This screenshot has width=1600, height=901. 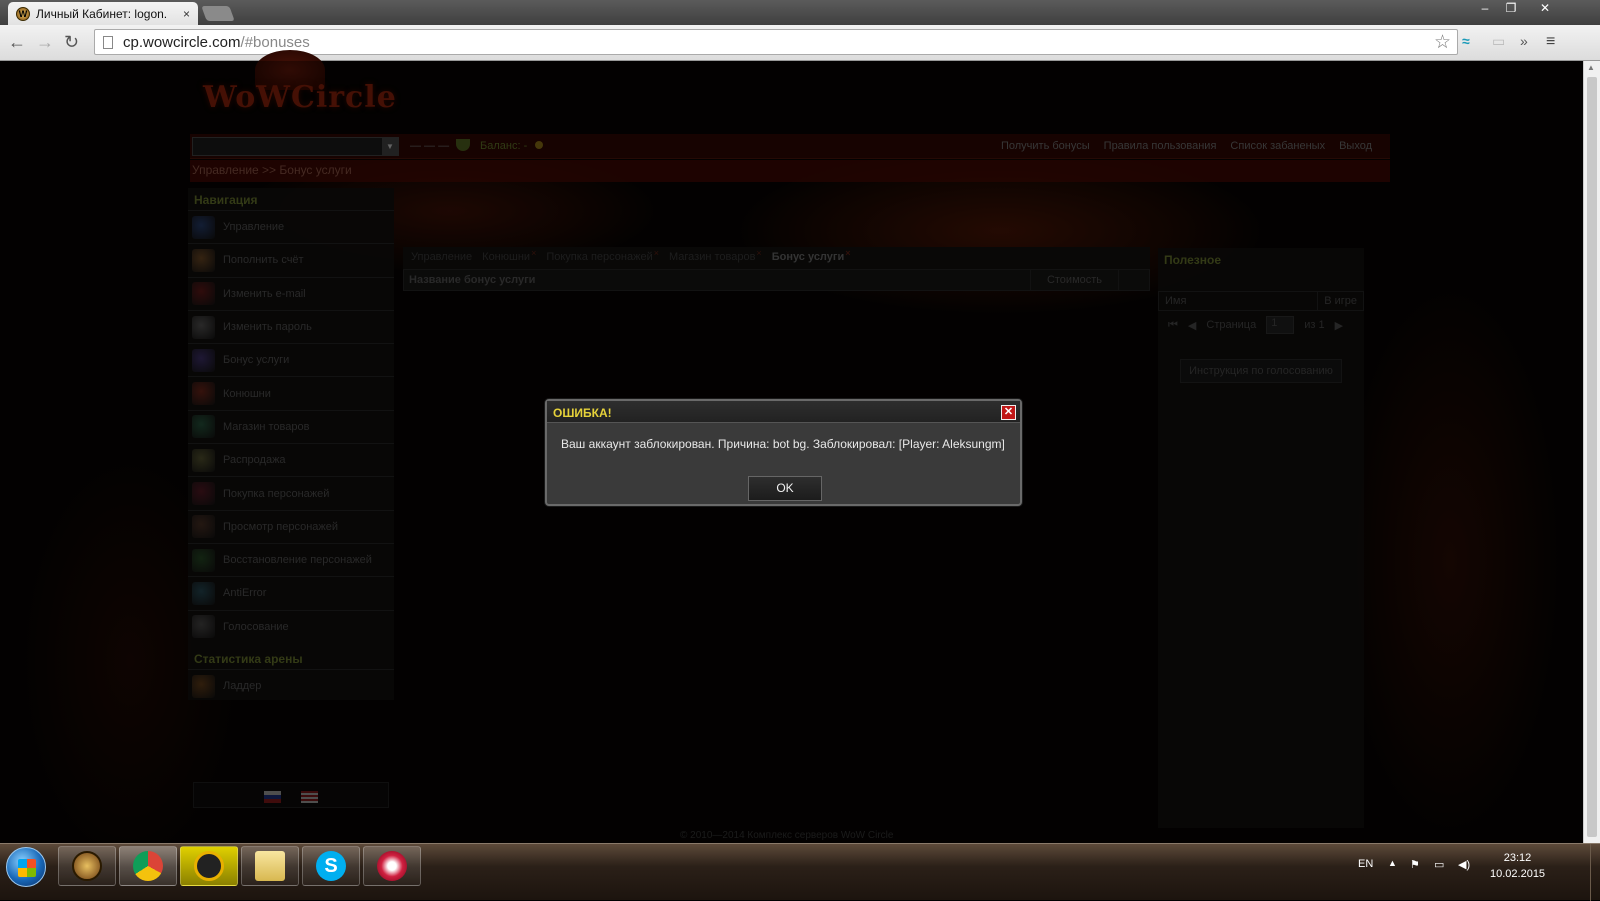 I want to click on wow-launcher-taskbar-icon, so click(x=87, y=866).